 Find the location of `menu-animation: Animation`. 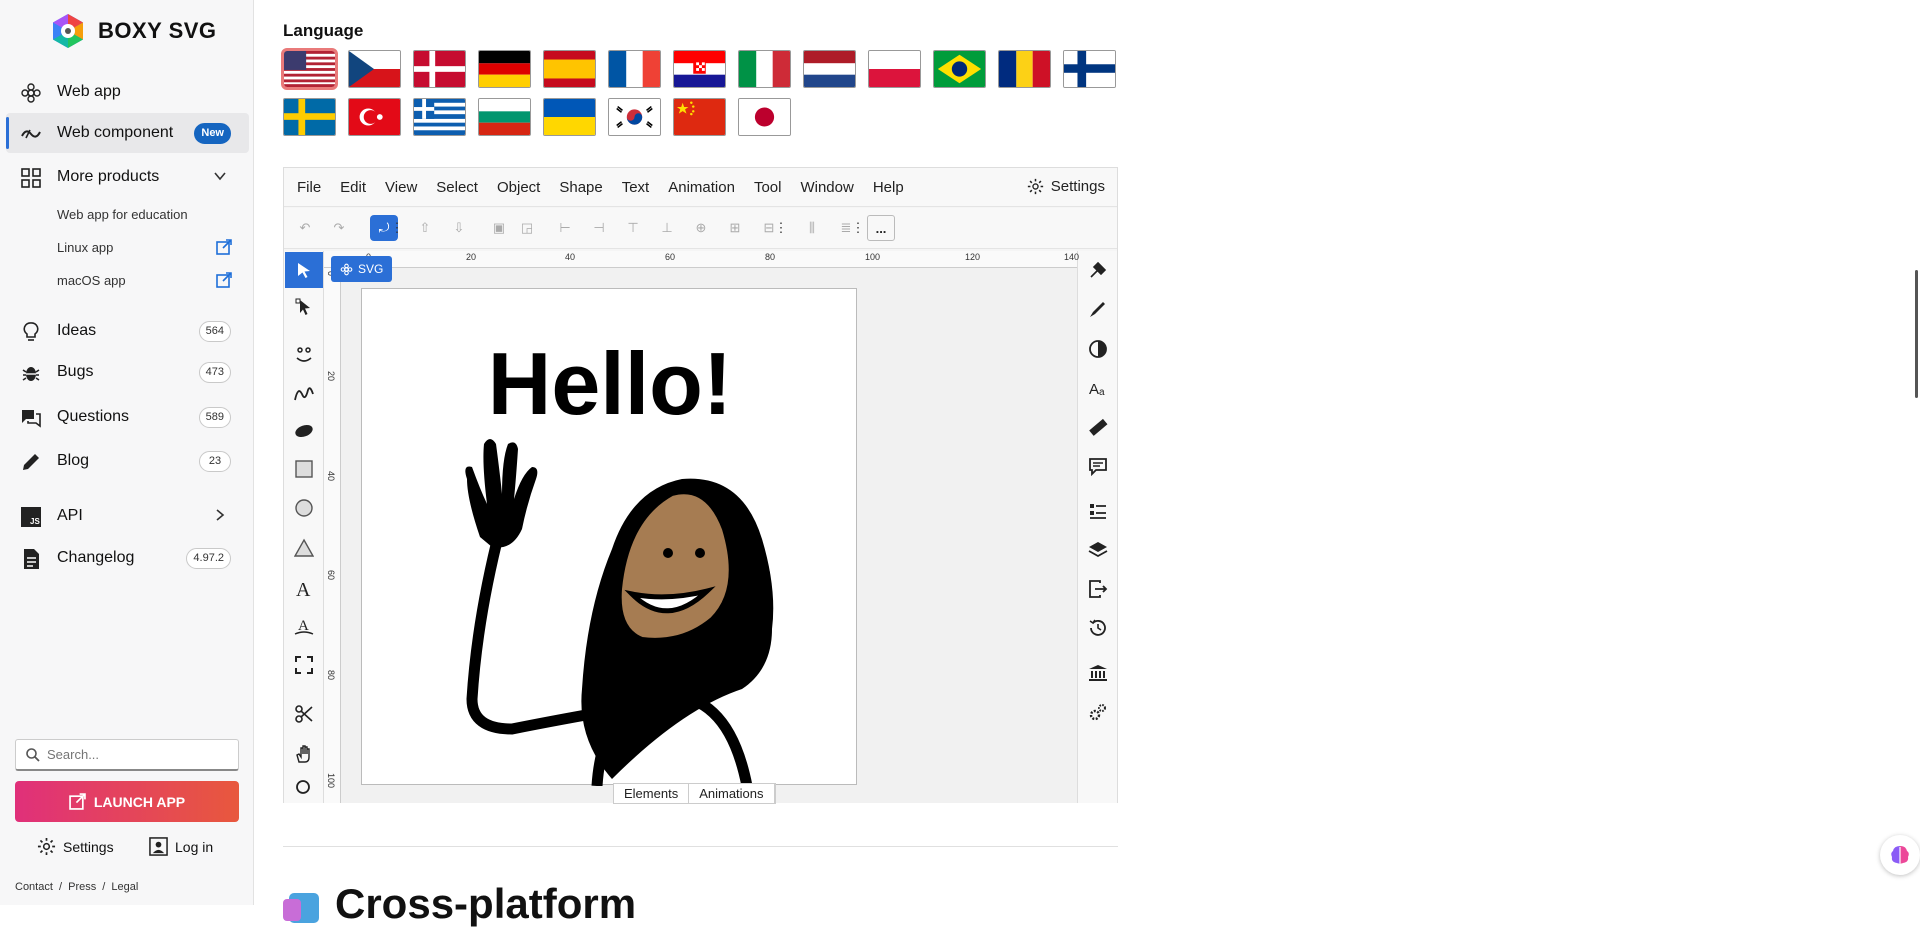

menu-animation: Animation is located at coordinates (701, 187).